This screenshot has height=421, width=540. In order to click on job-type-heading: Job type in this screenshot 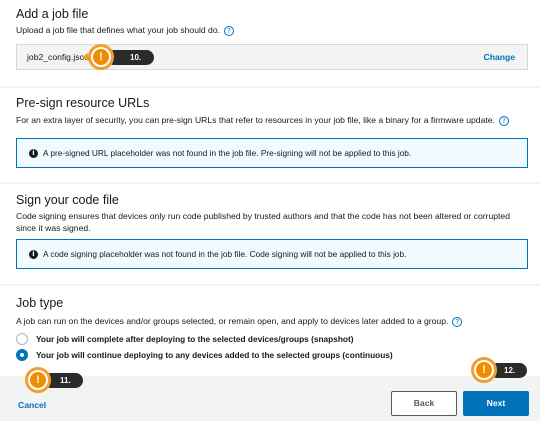, I will do `click(40, 303)`.